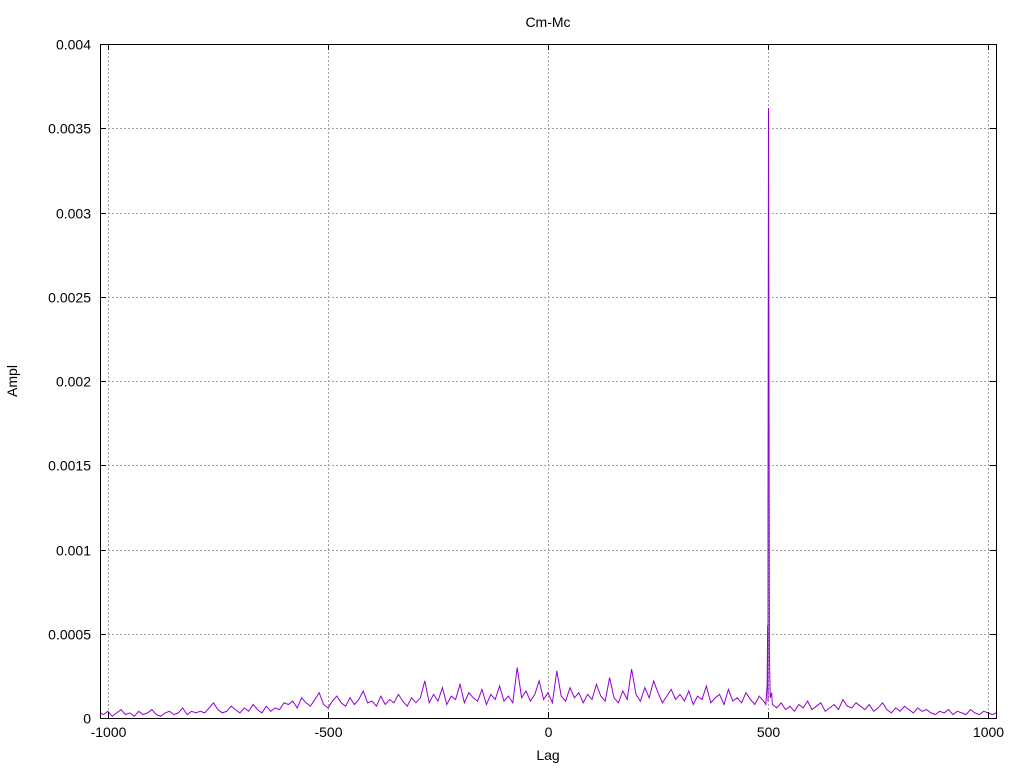 The width and height of the screenshot is (1024, 773). I want to click on x-tick-label: 1000, so click(988, 732).